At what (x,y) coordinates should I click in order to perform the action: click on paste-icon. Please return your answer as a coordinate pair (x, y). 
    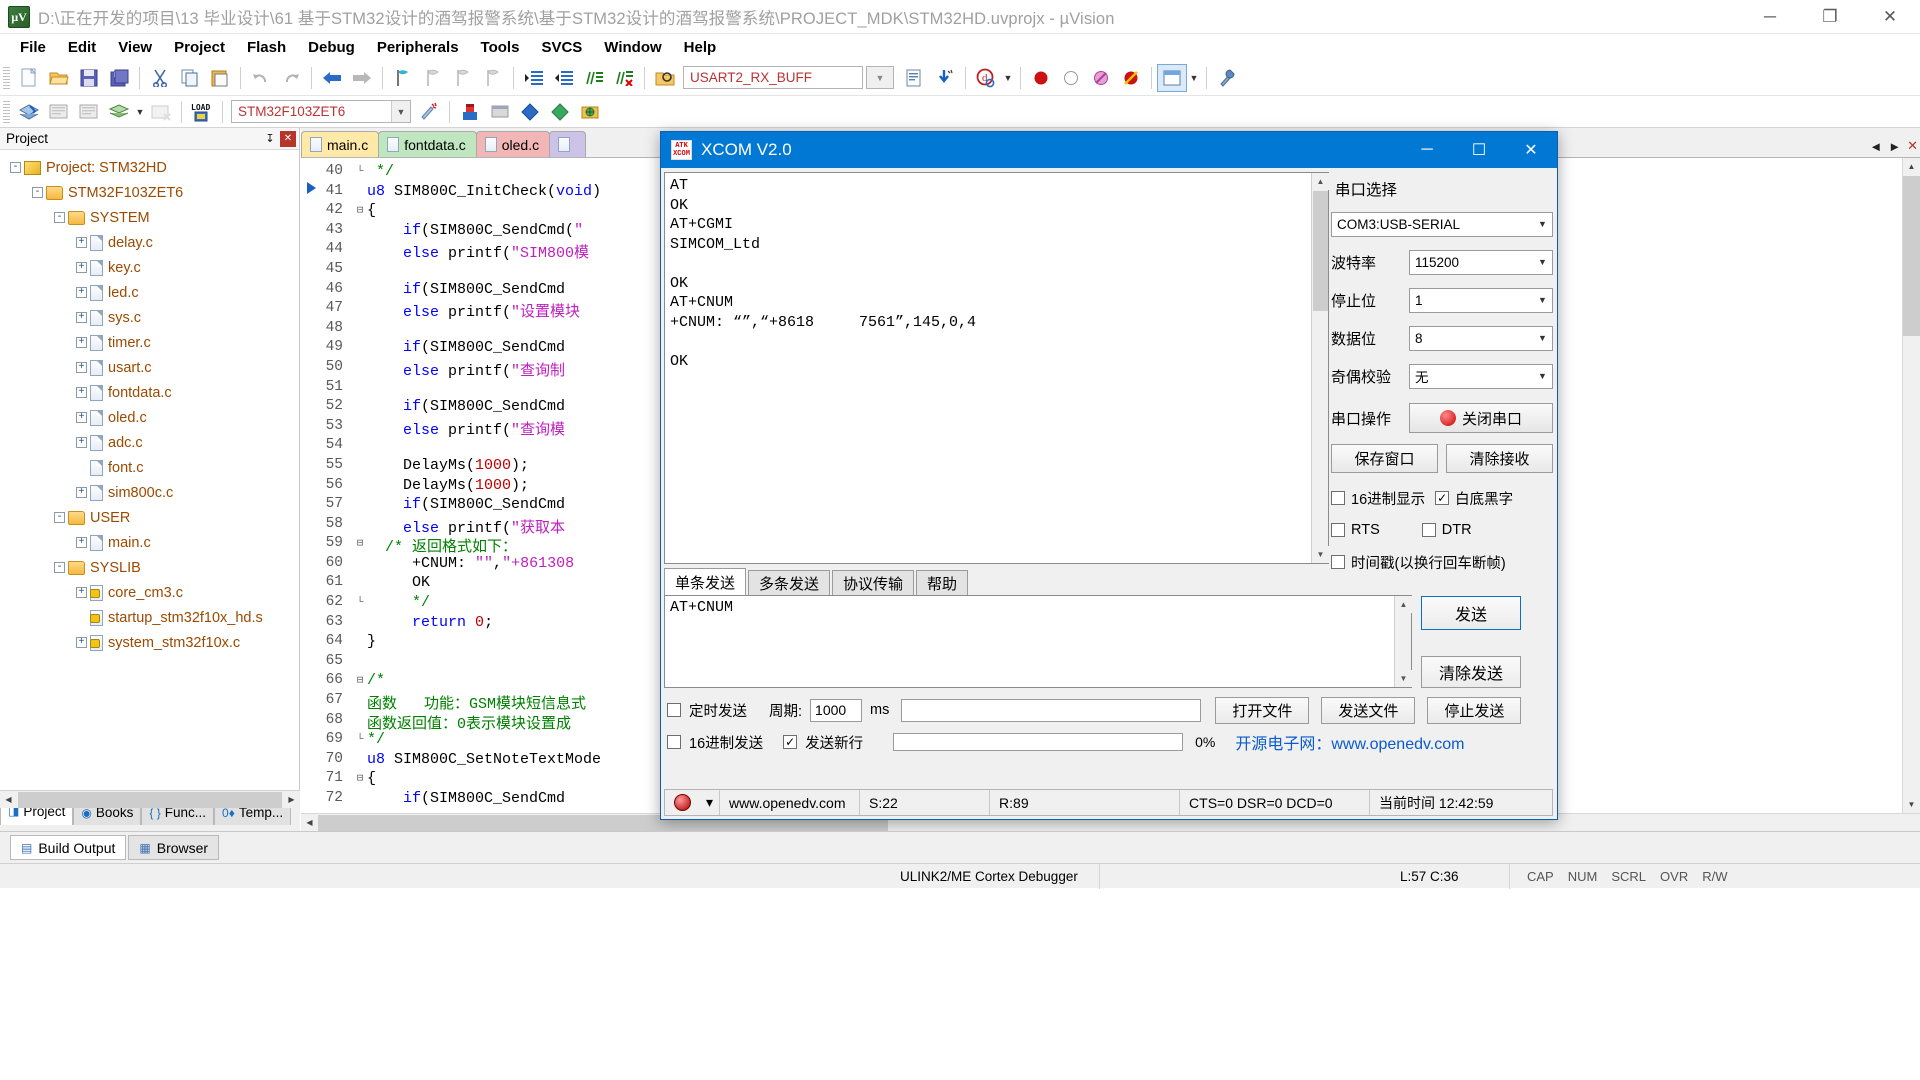
    Looking at the image, I should click on (220, 78).